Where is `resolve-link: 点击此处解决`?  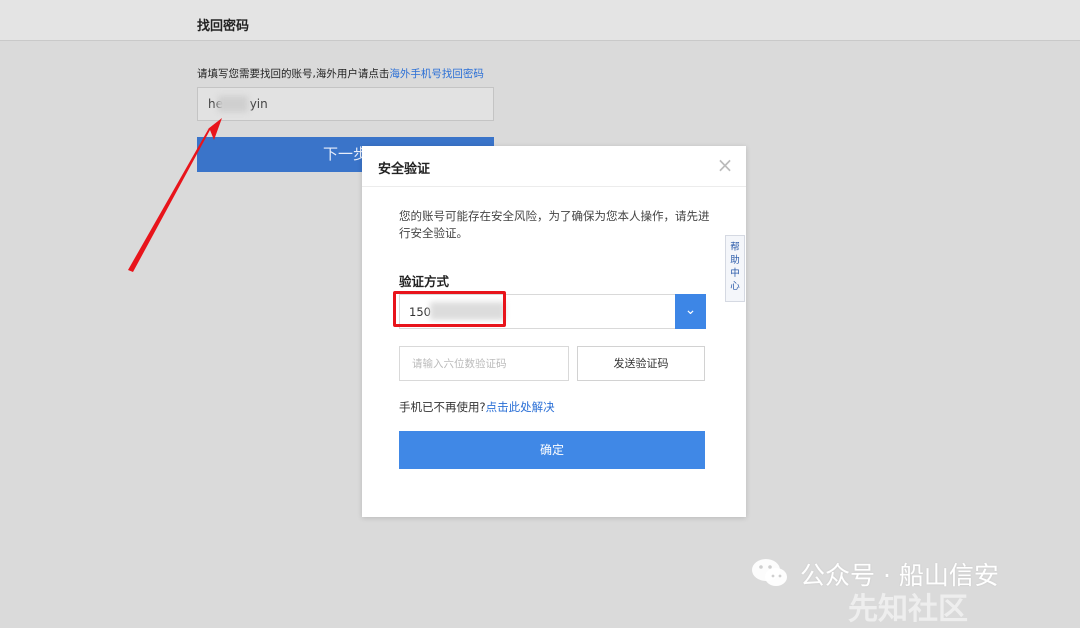 resolve-link: 点击此处解决 is located at coordinates (520, 407).